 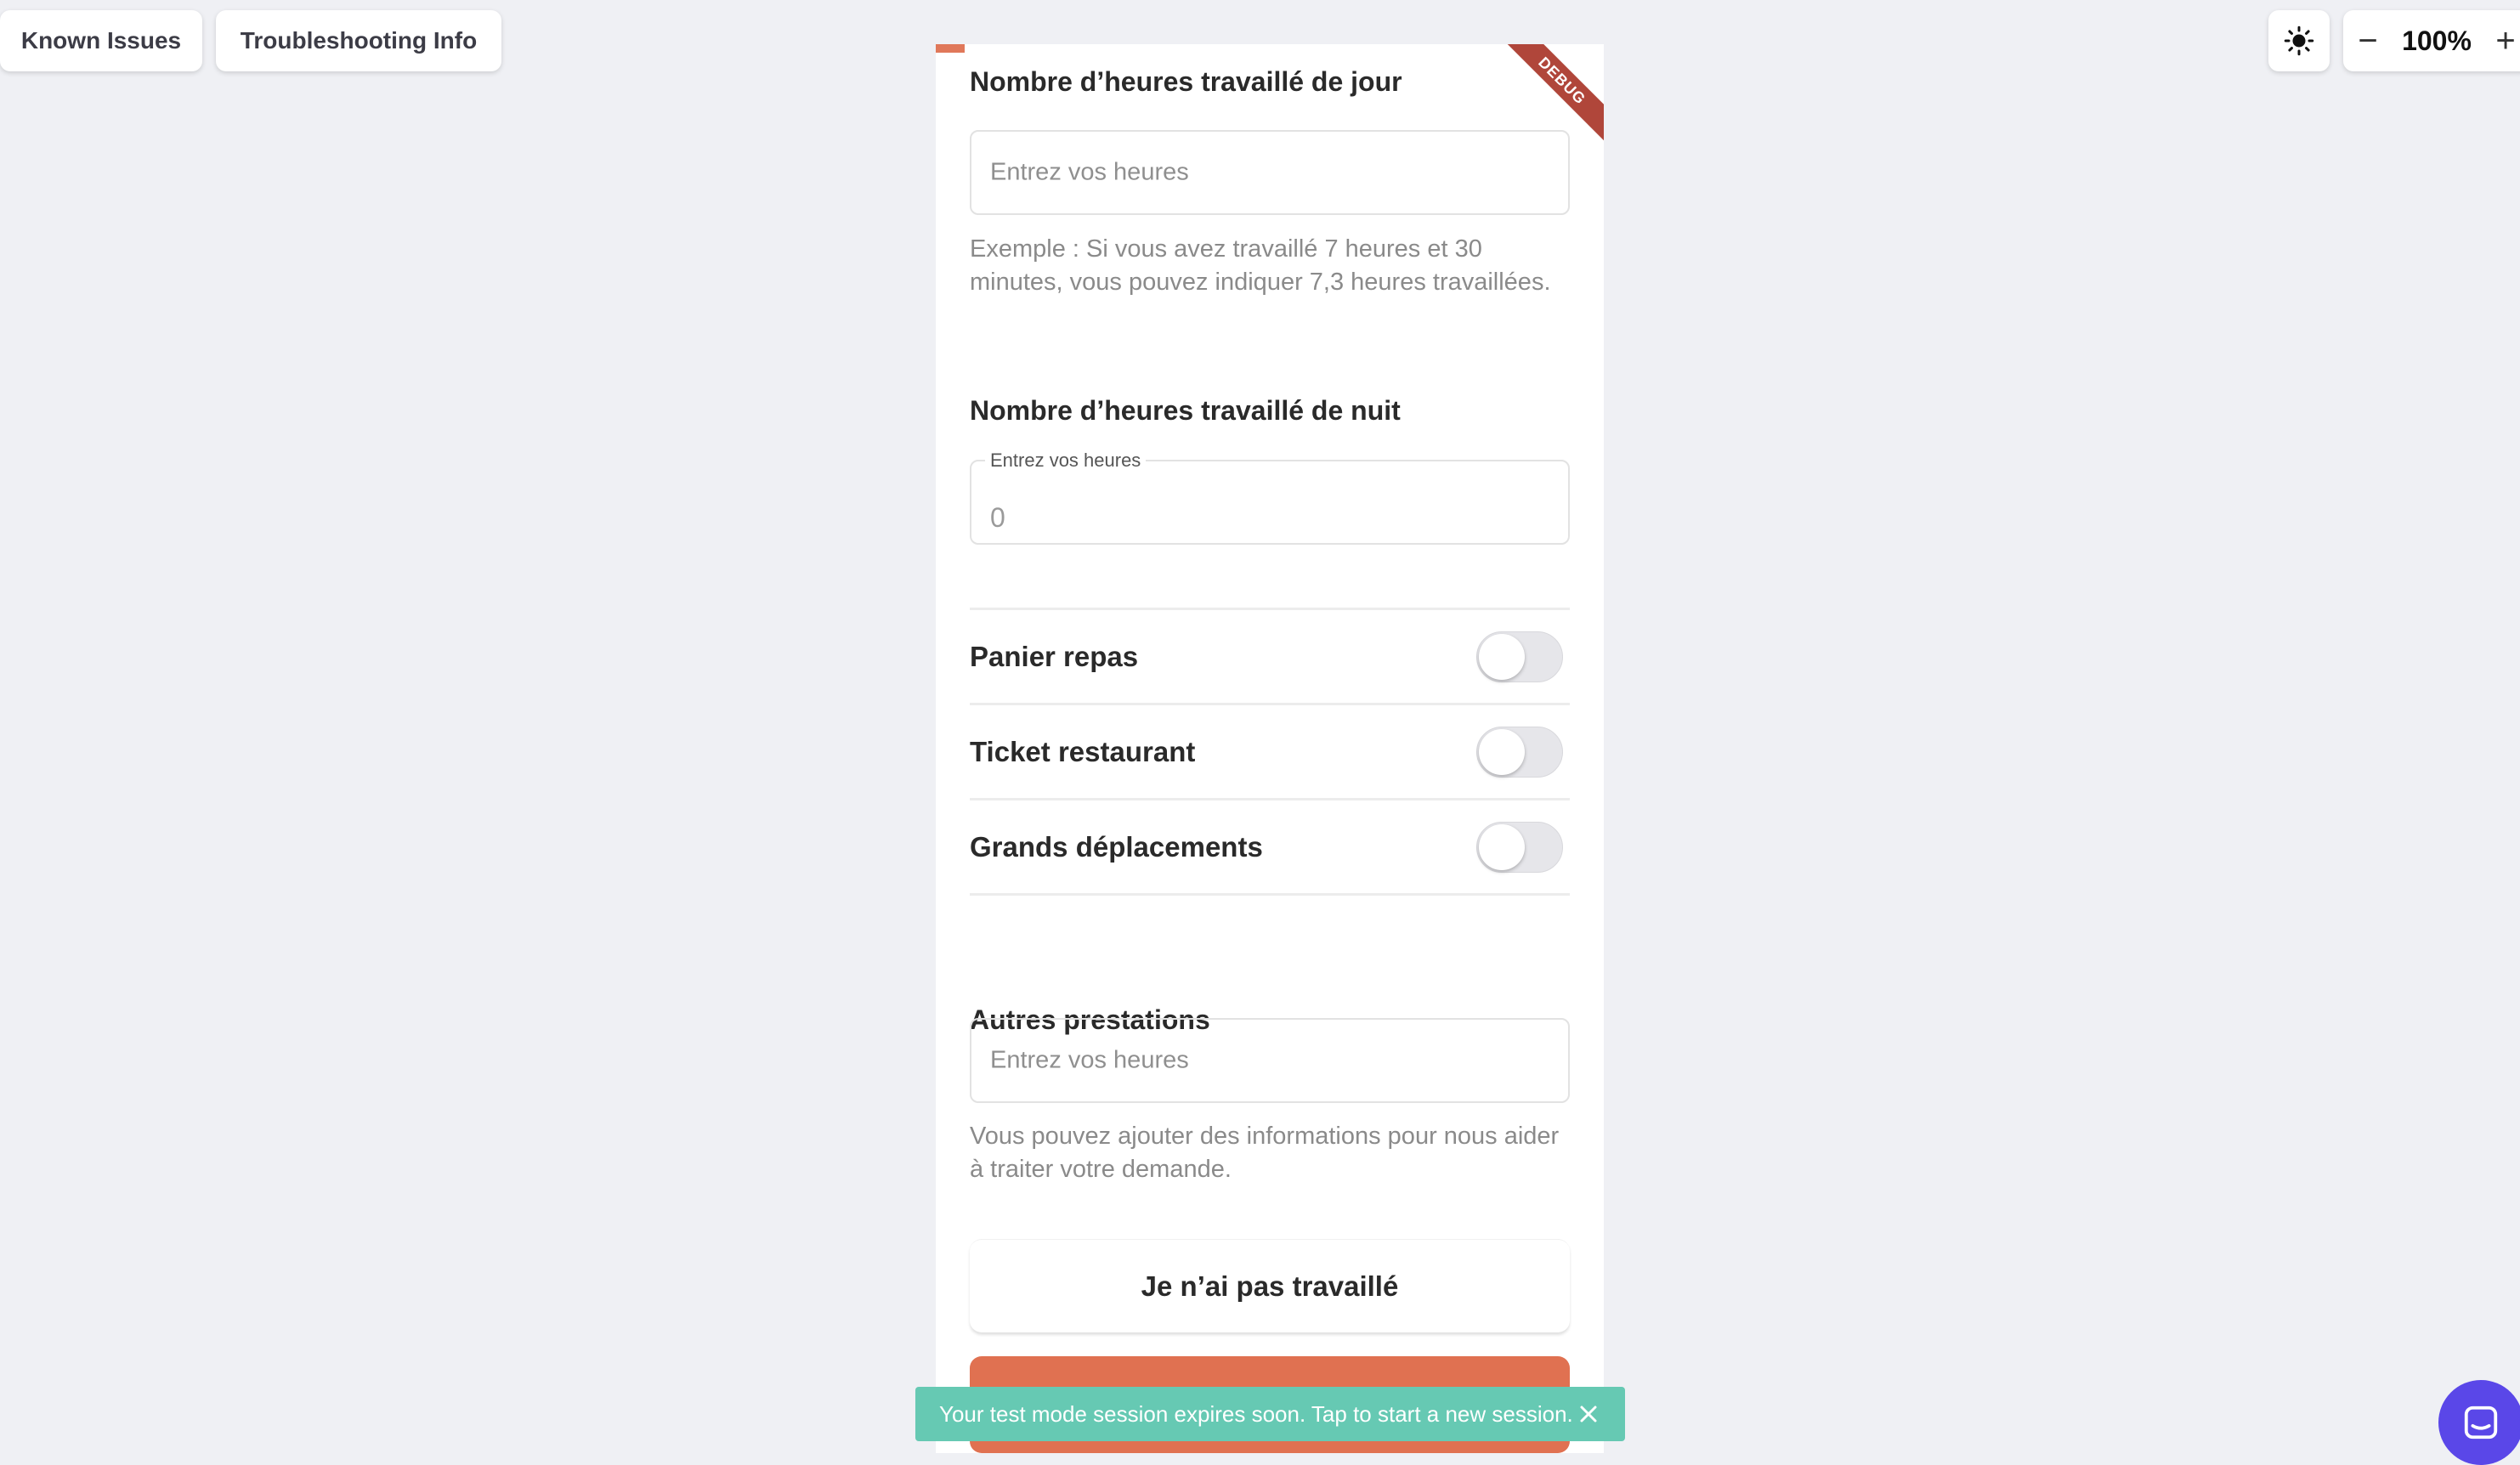 I want to click on ticket-restaurant-label: Ticket restaurant, so click(x=1083, y=751).